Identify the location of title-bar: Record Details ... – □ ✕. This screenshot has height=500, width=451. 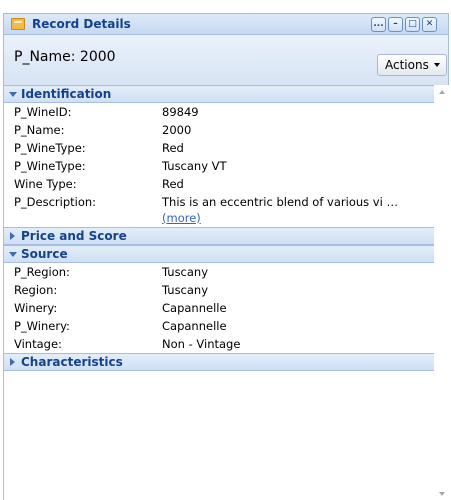
(226, 24).